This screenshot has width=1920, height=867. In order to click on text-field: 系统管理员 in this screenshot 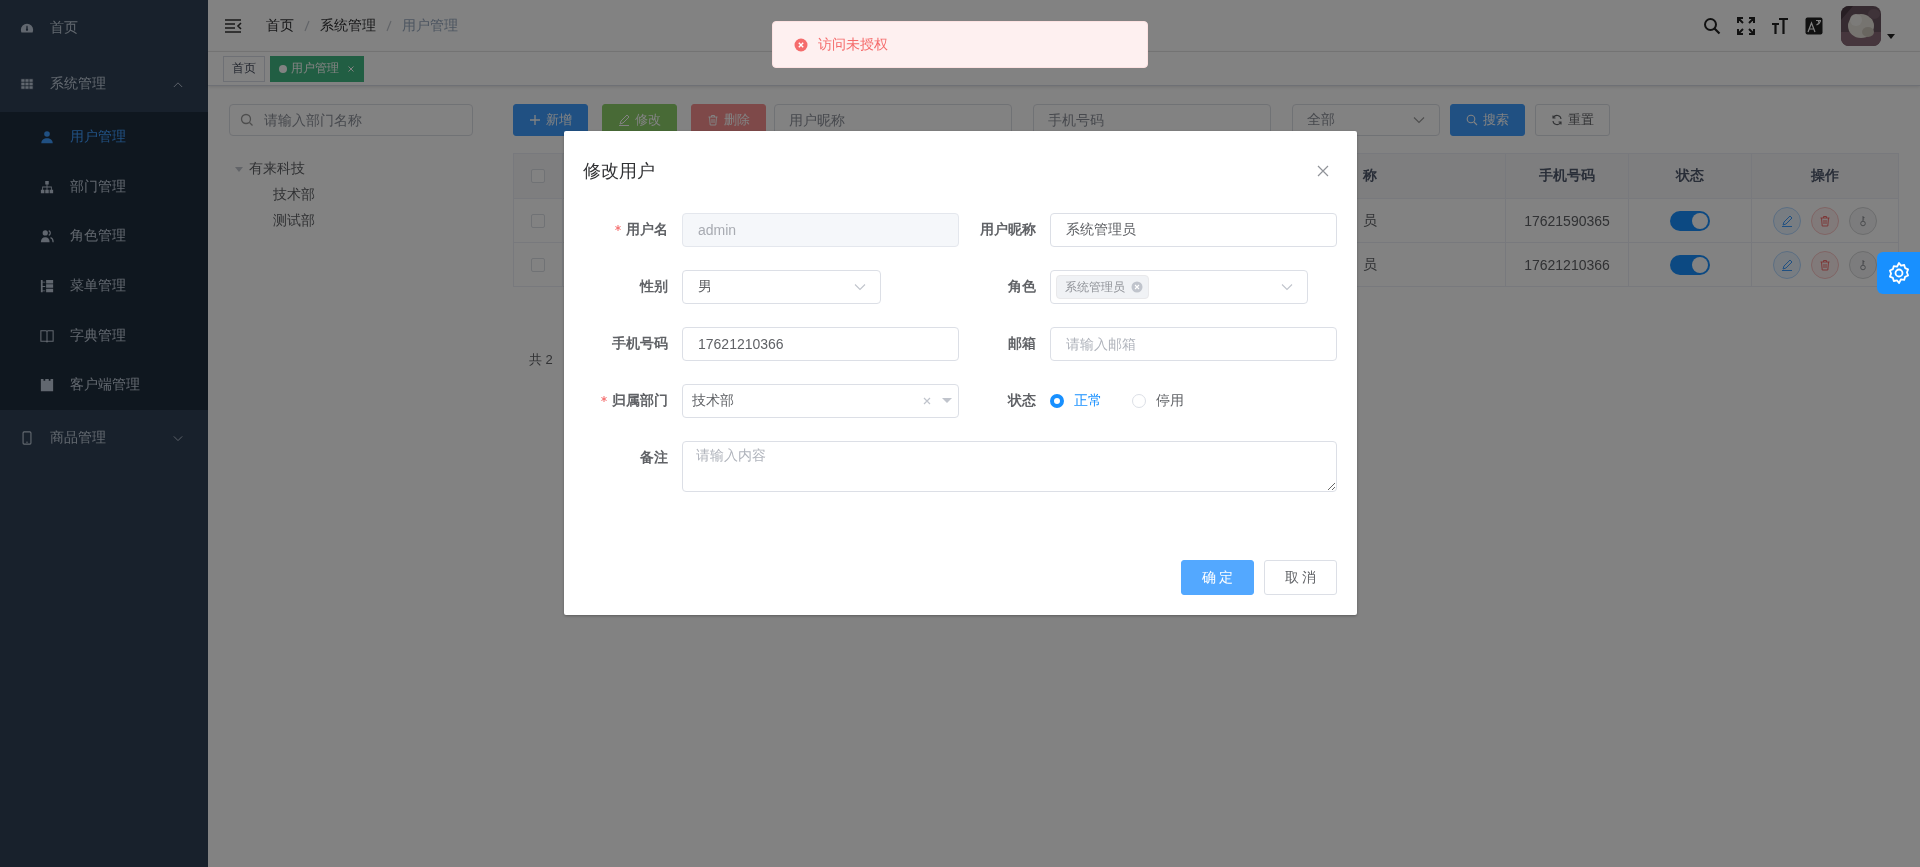, I will do `click(1193, 230)`.